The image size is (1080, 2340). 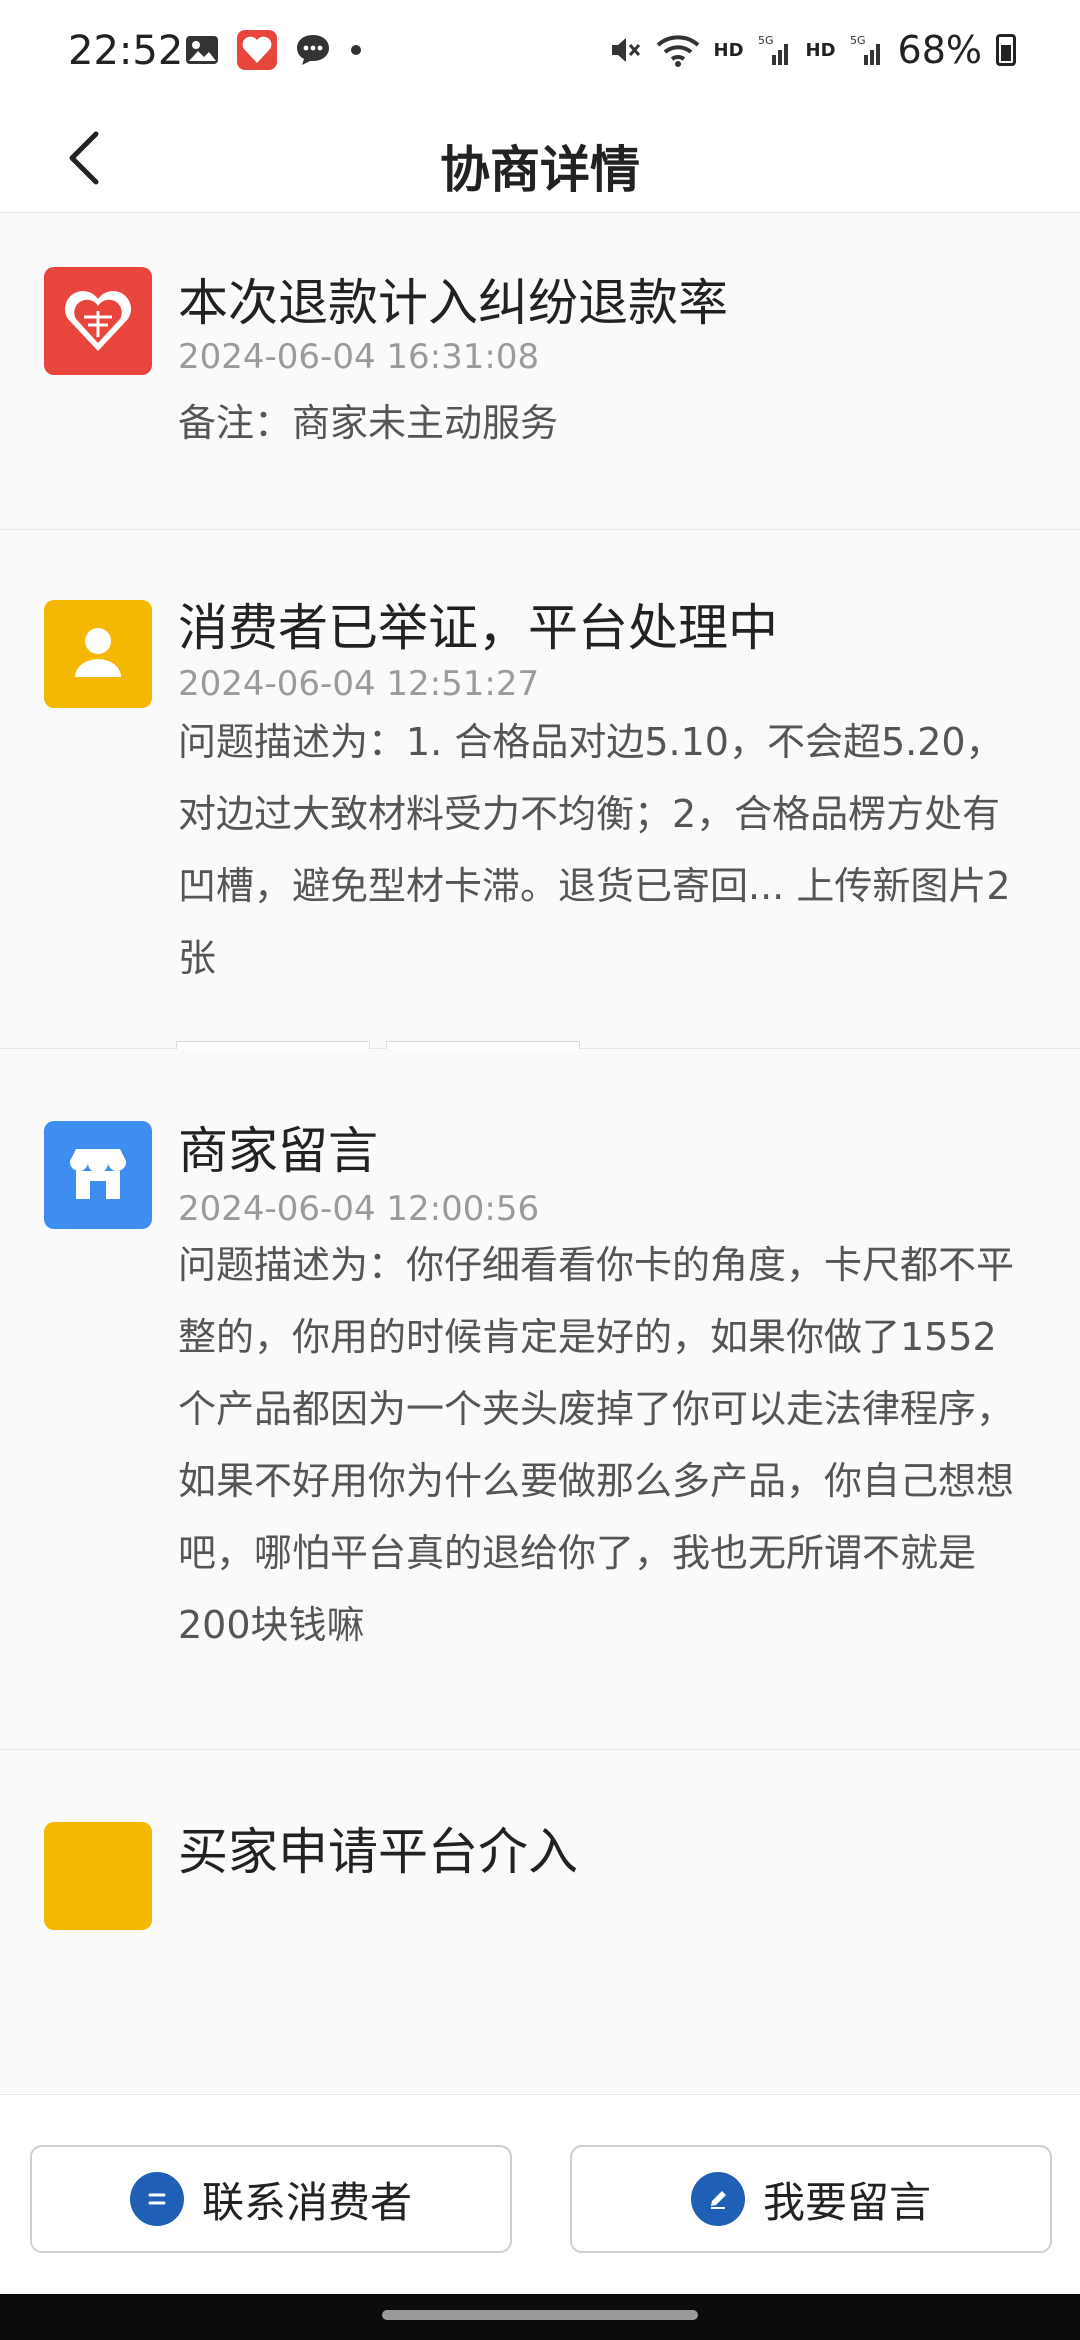 I want to click on notification-icons, so click(x=274, y=50).